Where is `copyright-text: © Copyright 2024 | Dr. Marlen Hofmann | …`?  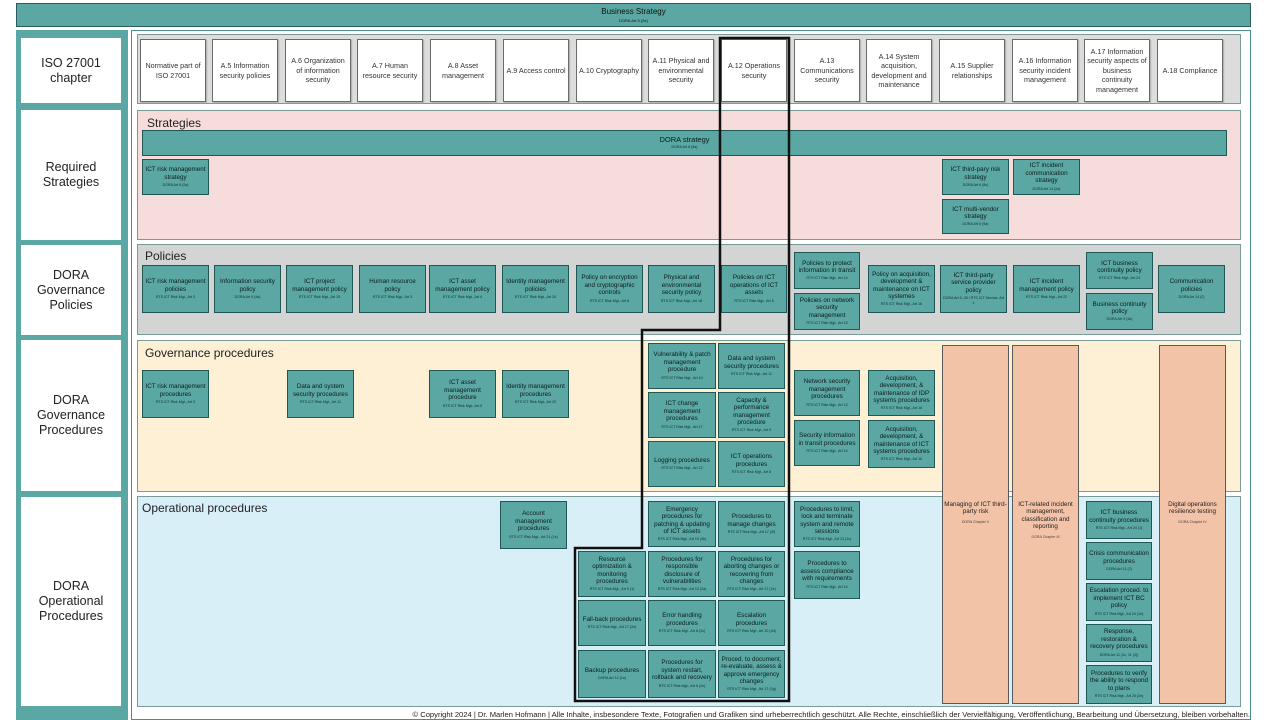
copyright-text: © Copyright 2024 | Dr. Marlen Hofmann | … is located at coordinates (831, 714).